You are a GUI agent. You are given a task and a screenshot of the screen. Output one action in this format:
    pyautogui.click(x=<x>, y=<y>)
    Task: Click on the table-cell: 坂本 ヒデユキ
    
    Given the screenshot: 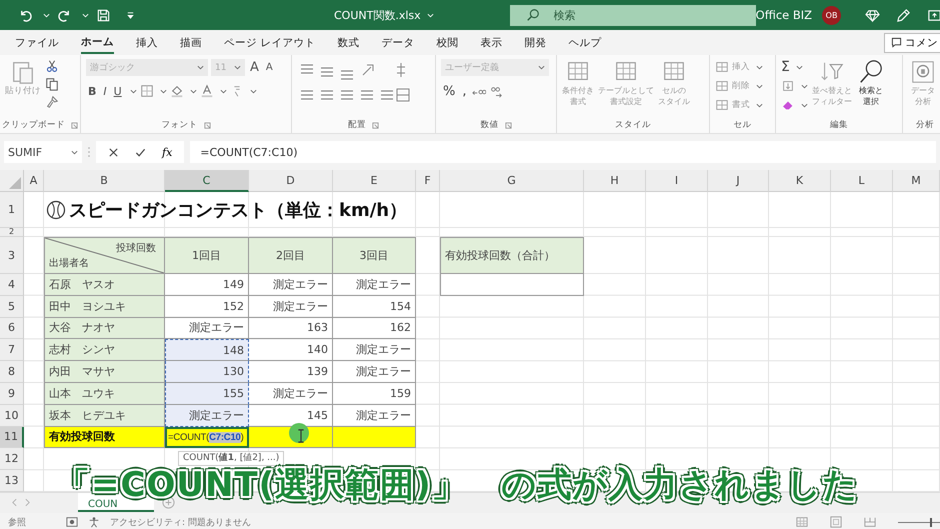 What is the action you would take?
    pyautogui.click(x=104, y=415)
    